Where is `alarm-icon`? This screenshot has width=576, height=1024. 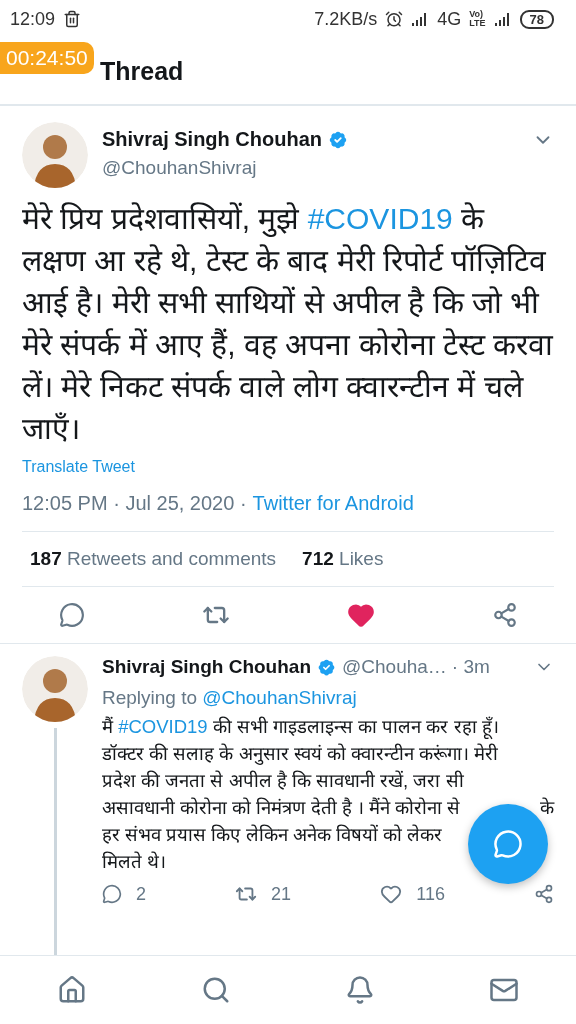
alarm-icon is located at coordinates (394, 19).